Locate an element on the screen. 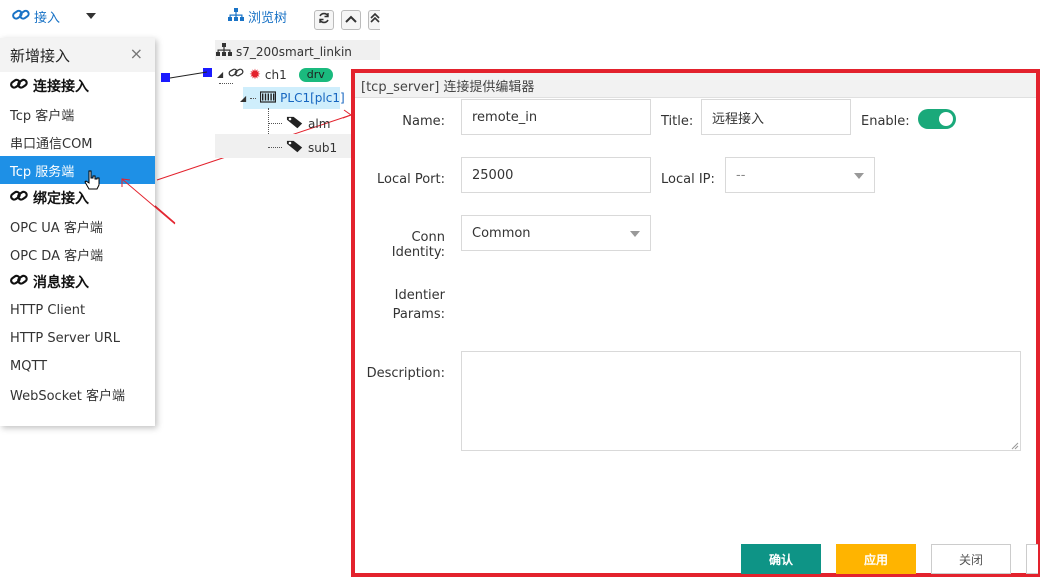  tree-root-label: s7_200smart_linkin is located at coordinates (294, 51).